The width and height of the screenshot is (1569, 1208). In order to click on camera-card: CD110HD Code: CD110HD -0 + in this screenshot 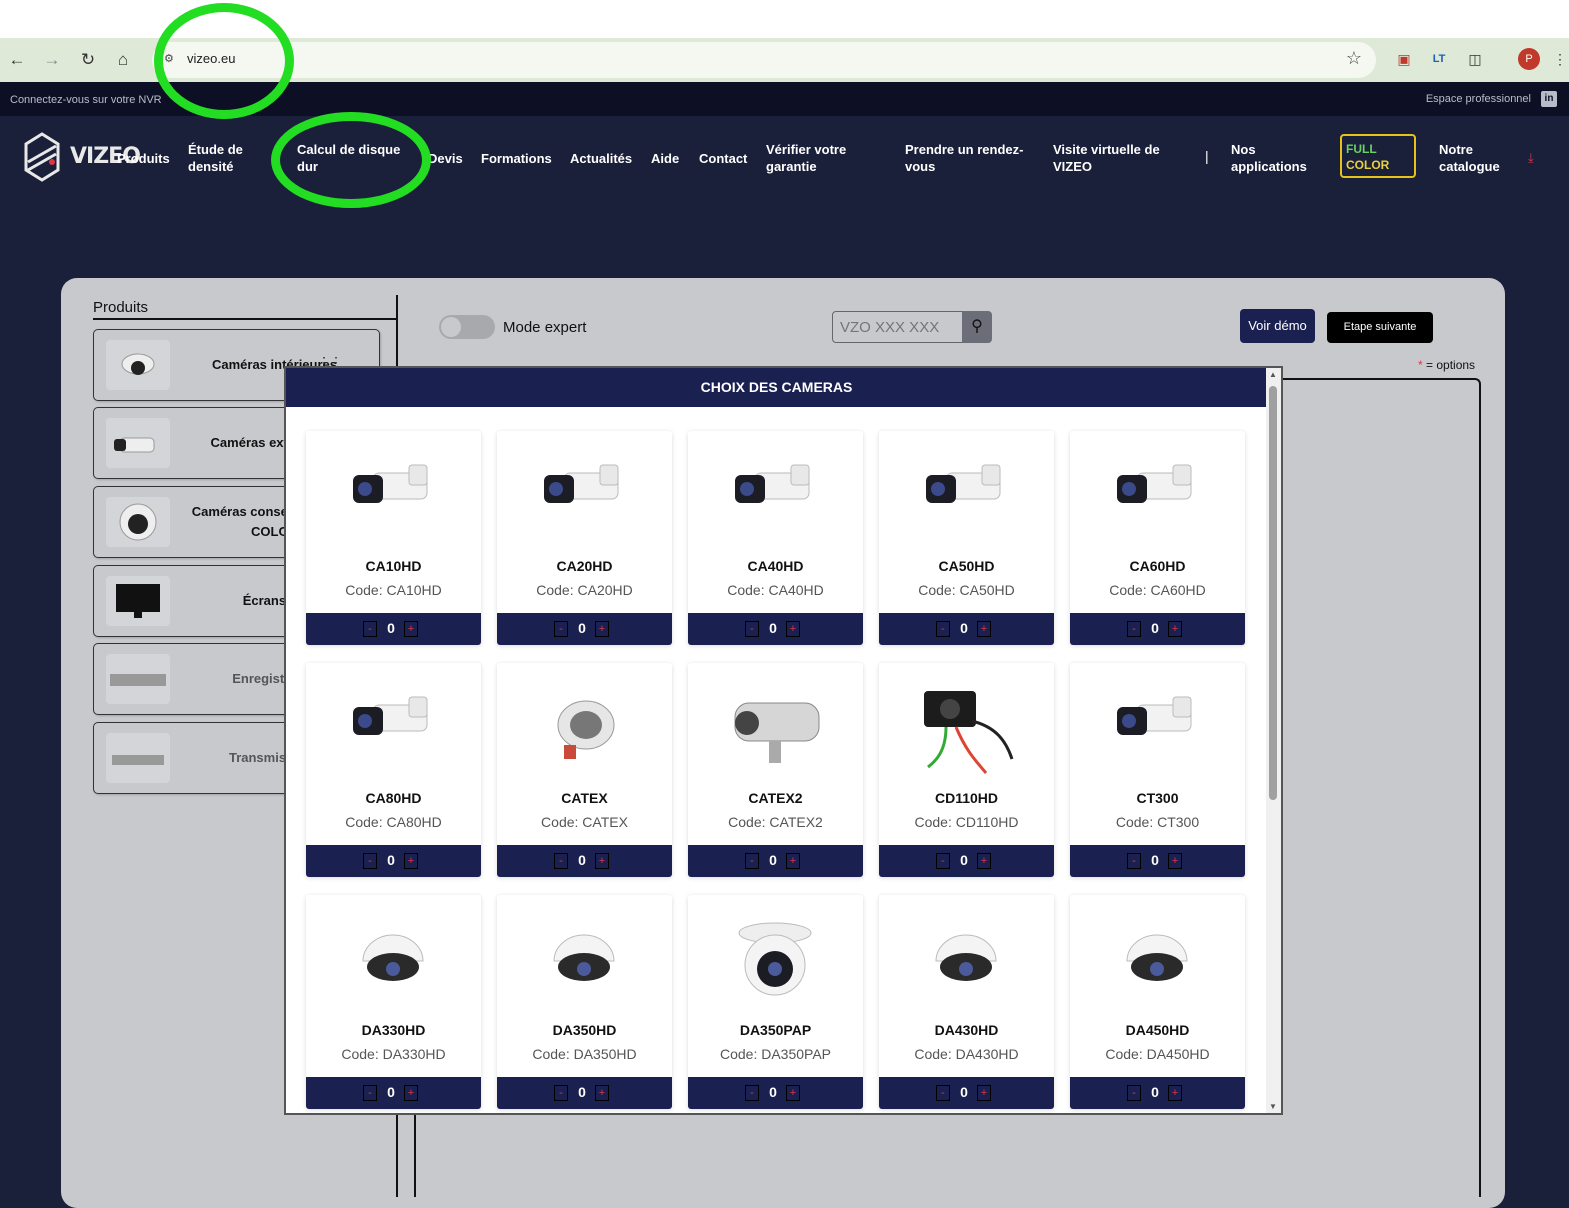, I will do `click(966, 770)`.